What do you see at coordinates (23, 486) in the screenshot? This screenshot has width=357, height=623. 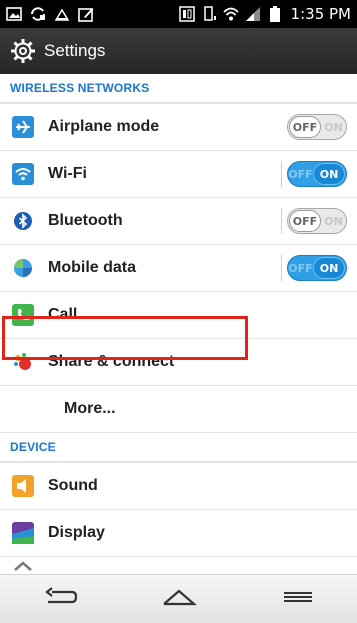 I see `speaker-icon` at bounding box center [23, 486].